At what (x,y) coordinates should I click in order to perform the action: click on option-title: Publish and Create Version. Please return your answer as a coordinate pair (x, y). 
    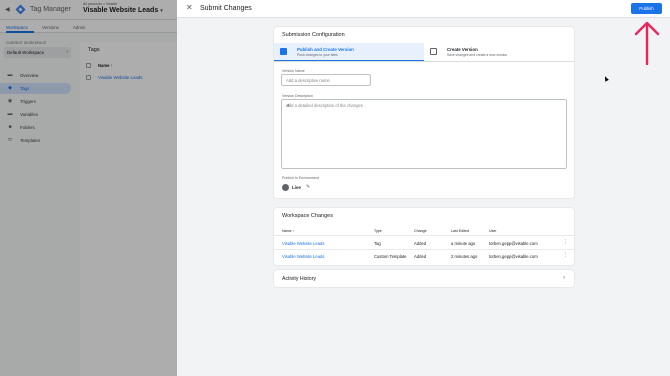
    Looking at the image, I should click on (325, 49).